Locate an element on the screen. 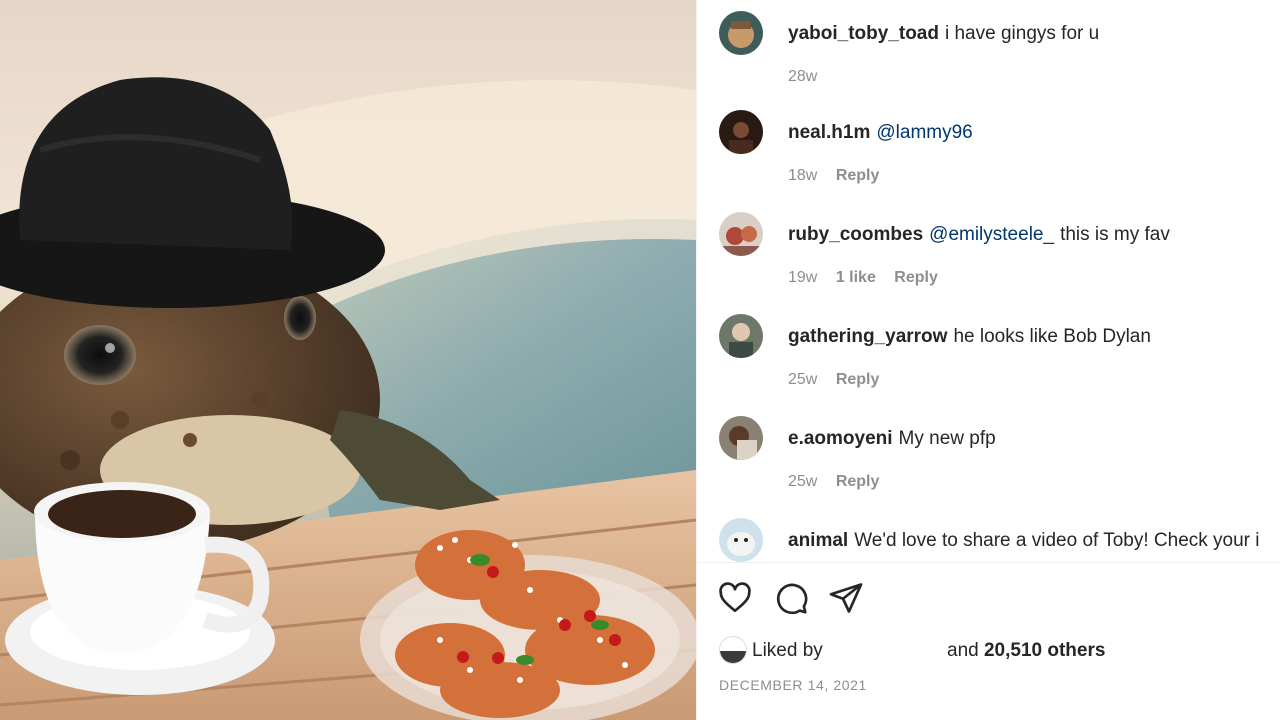 This screenshot has width=1280, height=720. comment-username: animal is located at coordinates (818, 540).